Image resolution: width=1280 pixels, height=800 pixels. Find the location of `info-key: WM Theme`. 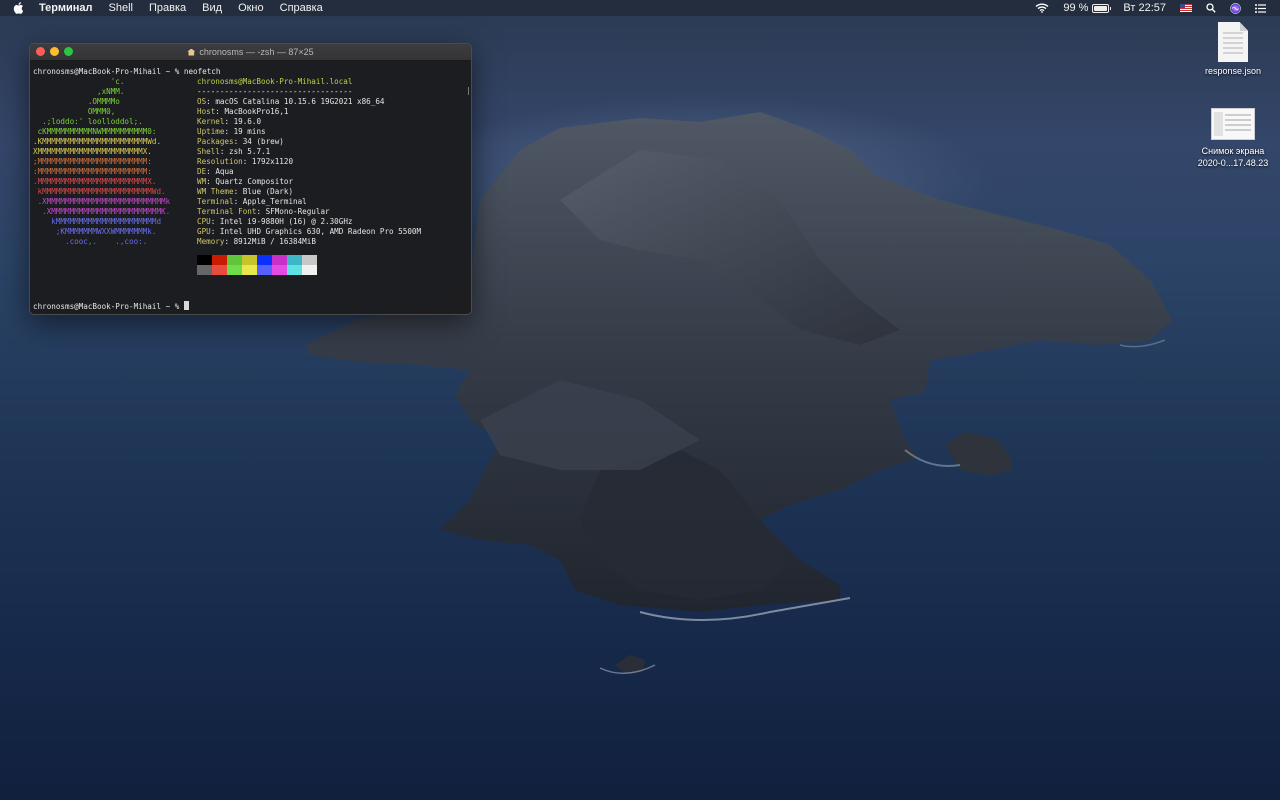

info-key: WM Theme is located at coordinates (215, 191).